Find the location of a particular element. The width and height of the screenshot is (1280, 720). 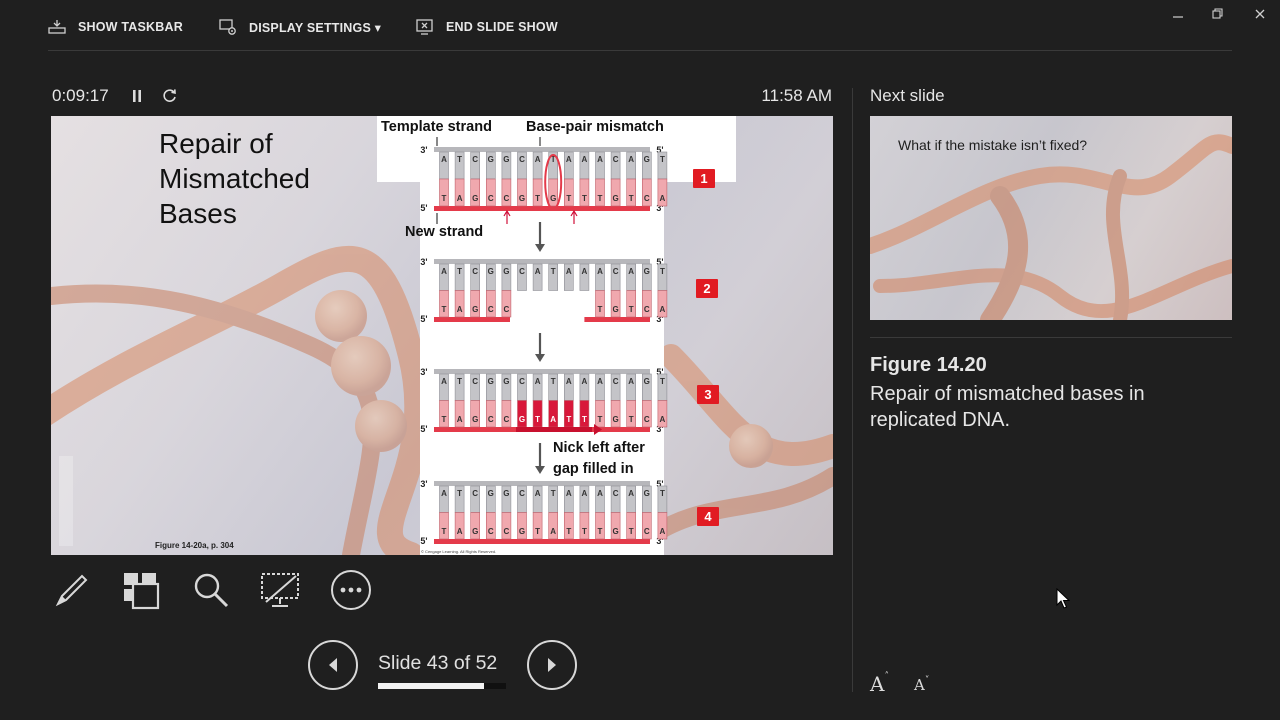

step-arrow-head is located at coordinates (540, 358).